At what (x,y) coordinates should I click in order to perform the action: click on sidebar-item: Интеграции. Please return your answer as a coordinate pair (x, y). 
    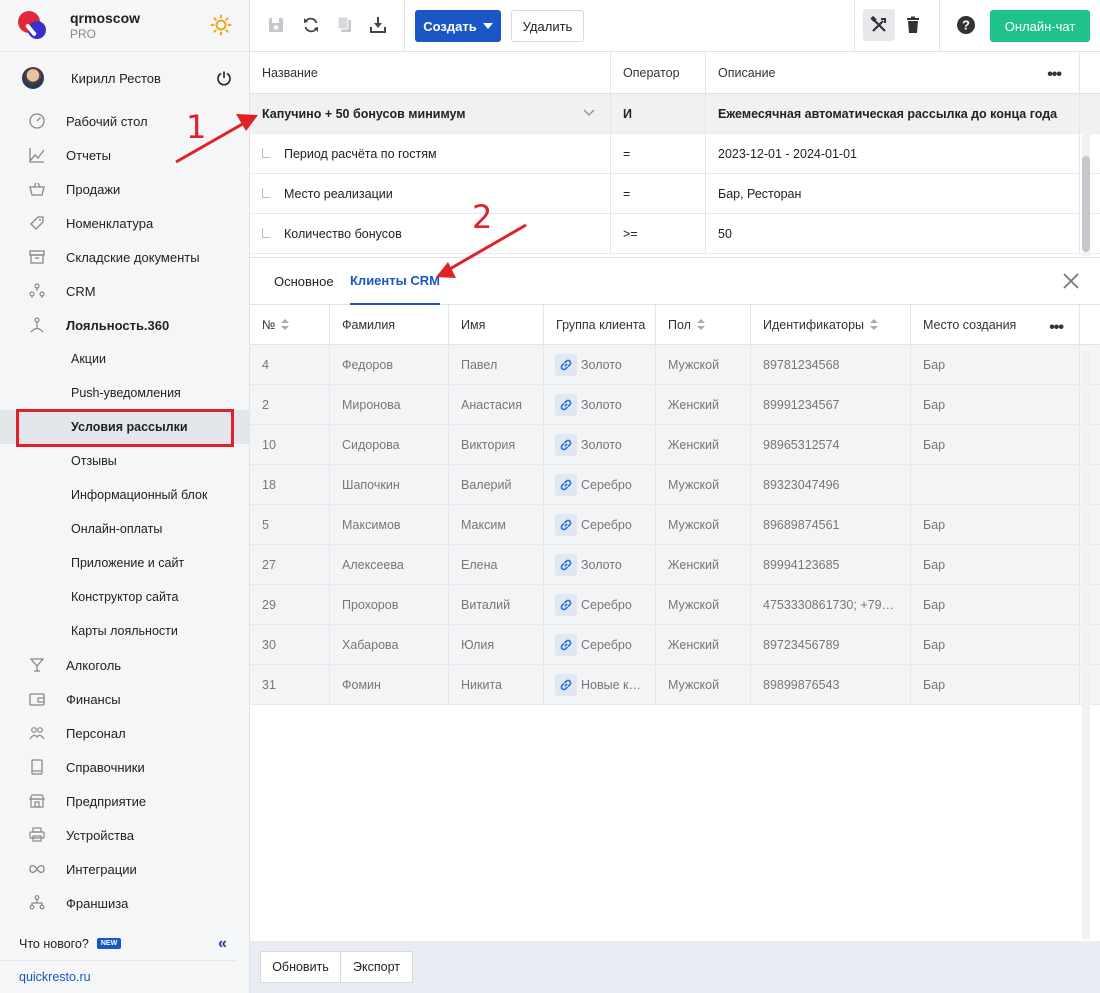
    Looking at the image, I should click on (124, 869).